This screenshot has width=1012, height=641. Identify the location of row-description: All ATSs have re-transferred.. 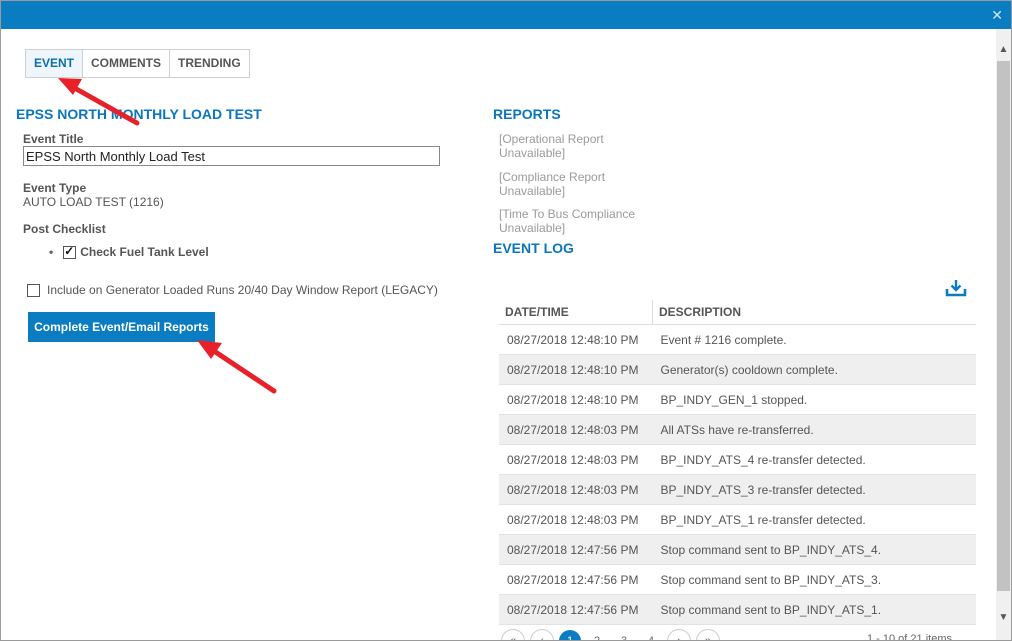
(814, 429).